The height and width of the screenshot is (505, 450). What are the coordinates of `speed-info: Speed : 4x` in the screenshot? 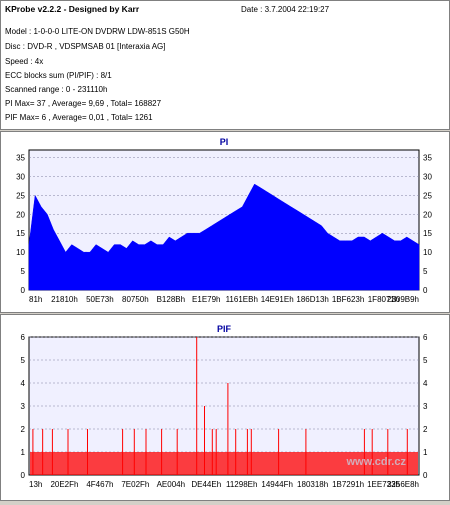 It's located at (24, 61).